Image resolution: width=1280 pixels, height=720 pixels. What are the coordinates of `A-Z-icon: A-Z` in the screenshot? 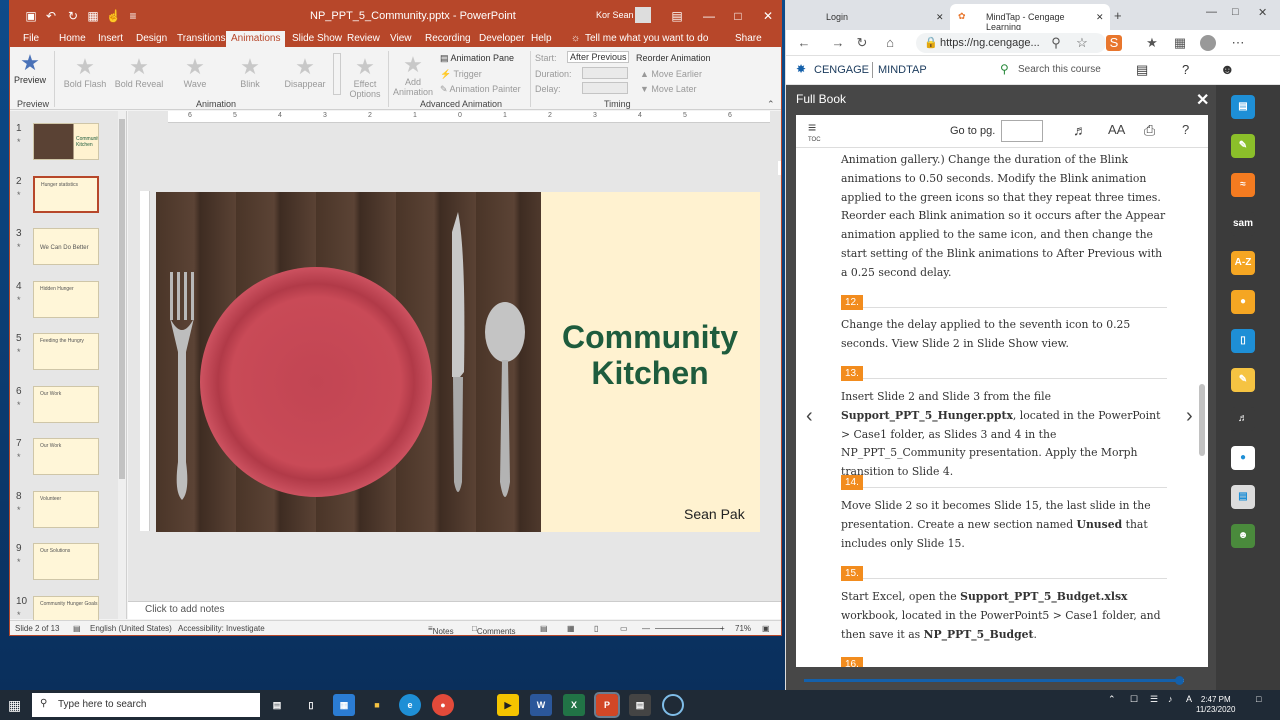 It's located at (1243, 263).